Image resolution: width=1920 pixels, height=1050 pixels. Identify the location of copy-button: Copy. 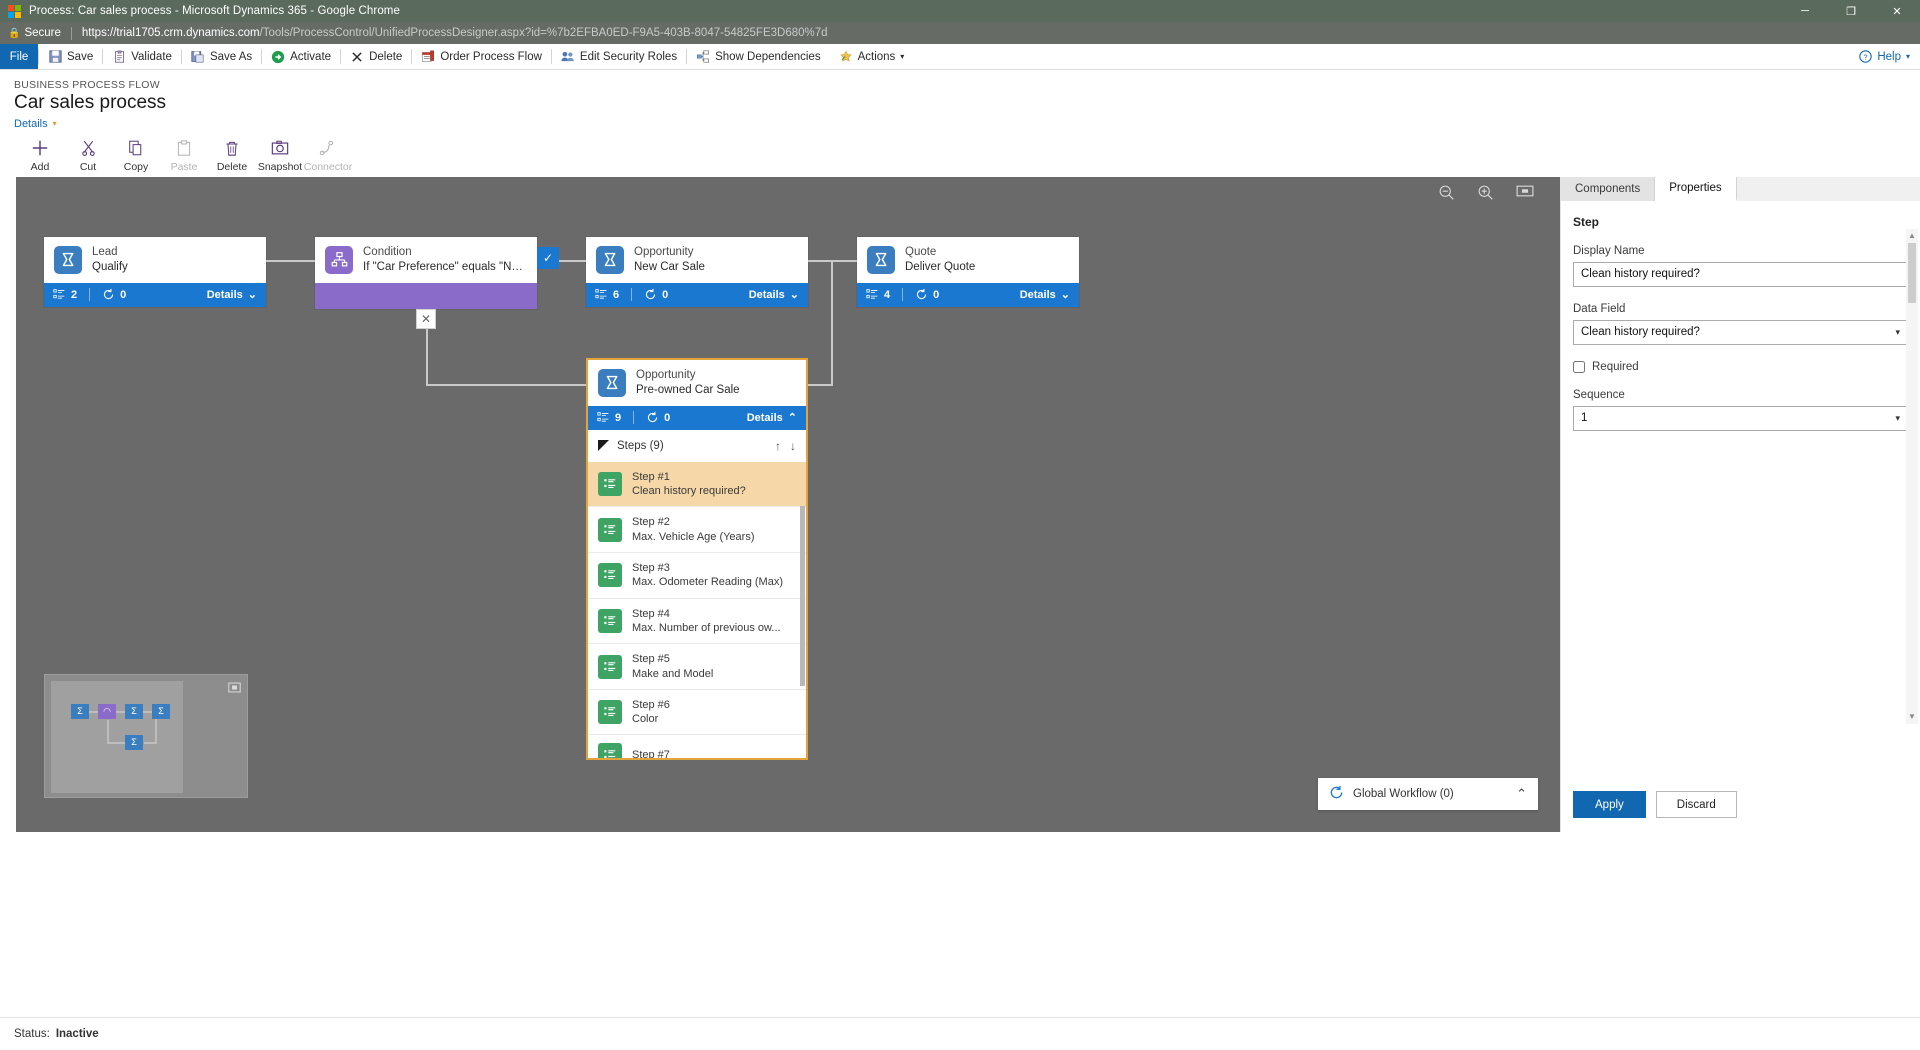
(136, 155).